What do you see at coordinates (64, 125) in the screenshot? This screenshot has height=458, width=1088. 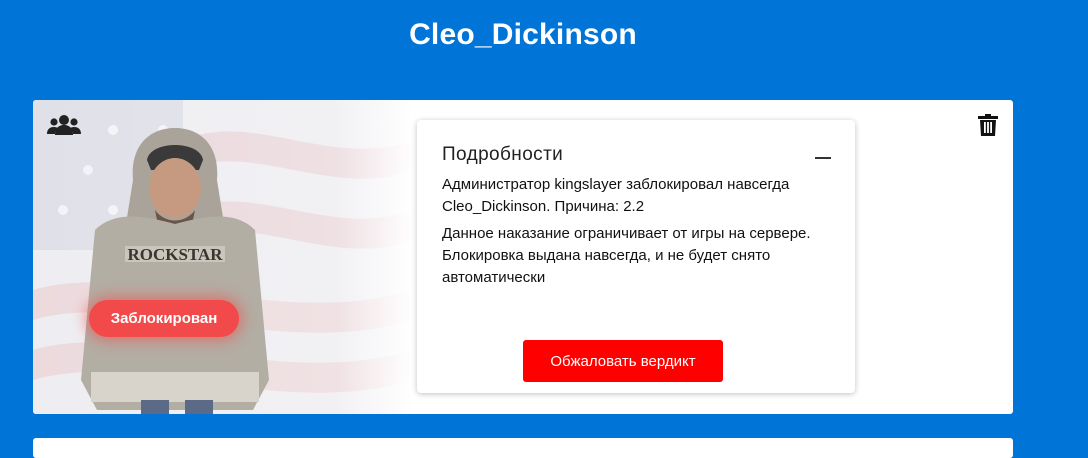 I see `users-group-icon` at bounding box center [64, 125].